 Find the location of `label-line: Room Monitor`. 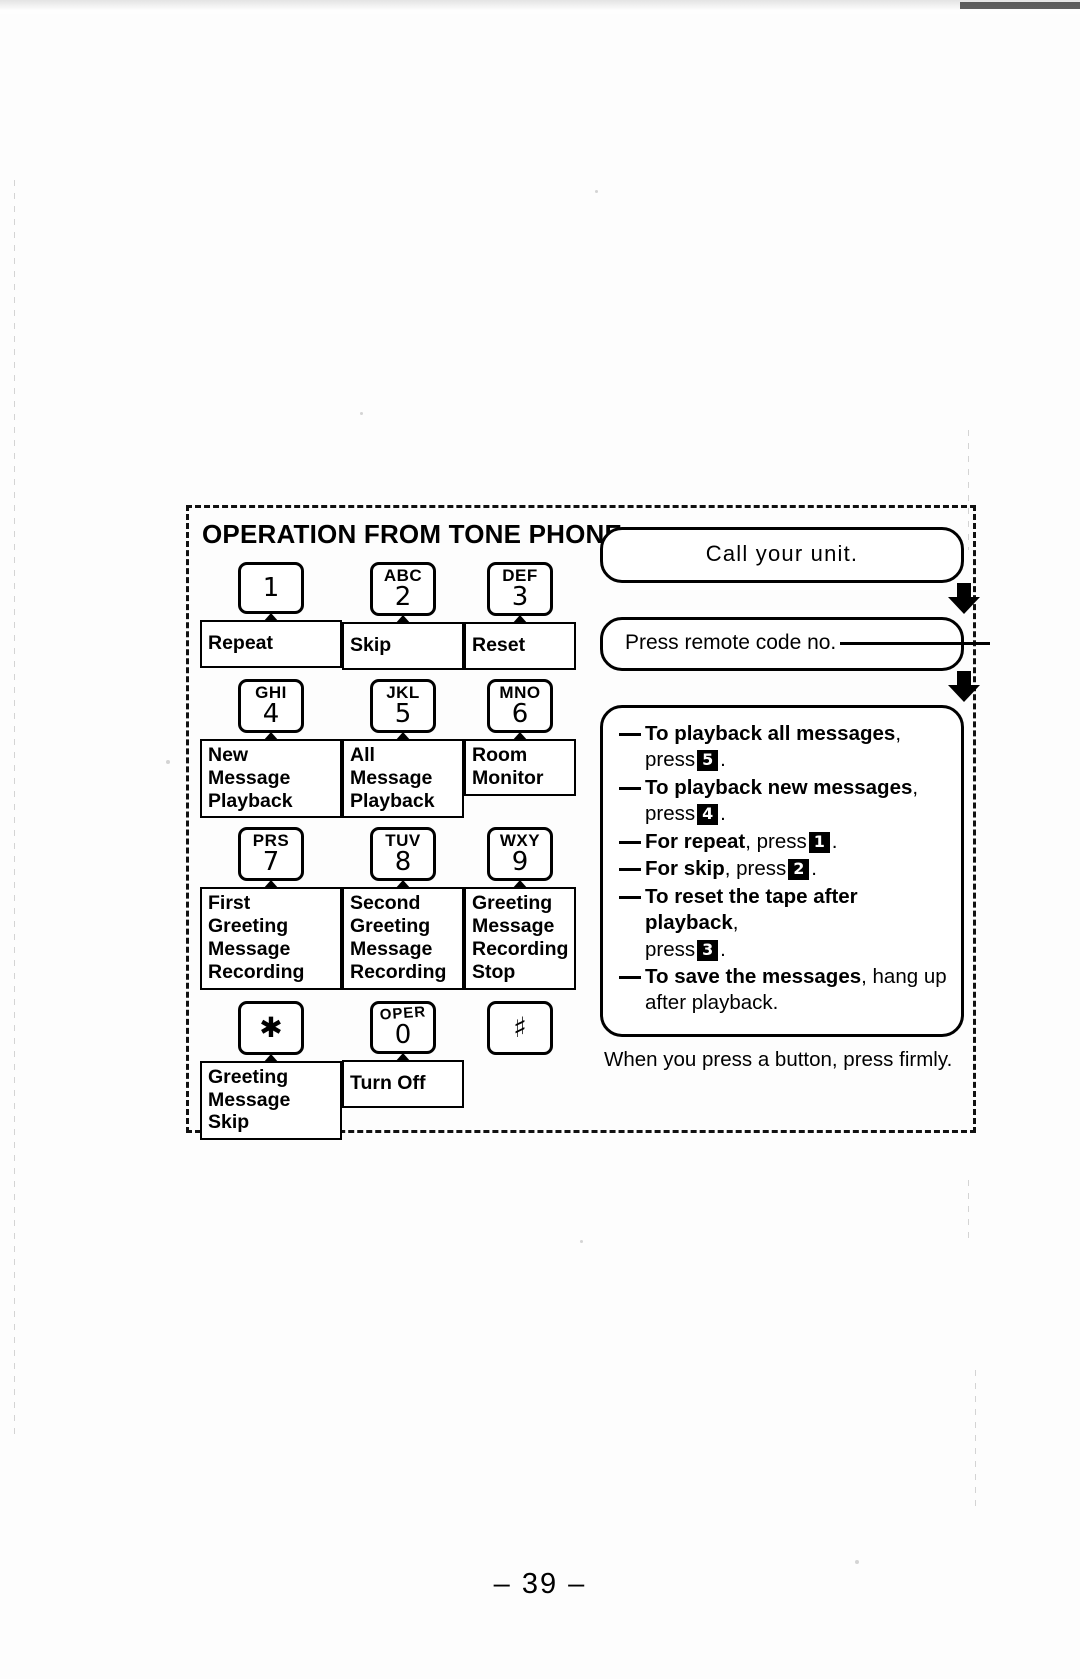

label-line: Room Monitor is located at coordinates (508, 766).